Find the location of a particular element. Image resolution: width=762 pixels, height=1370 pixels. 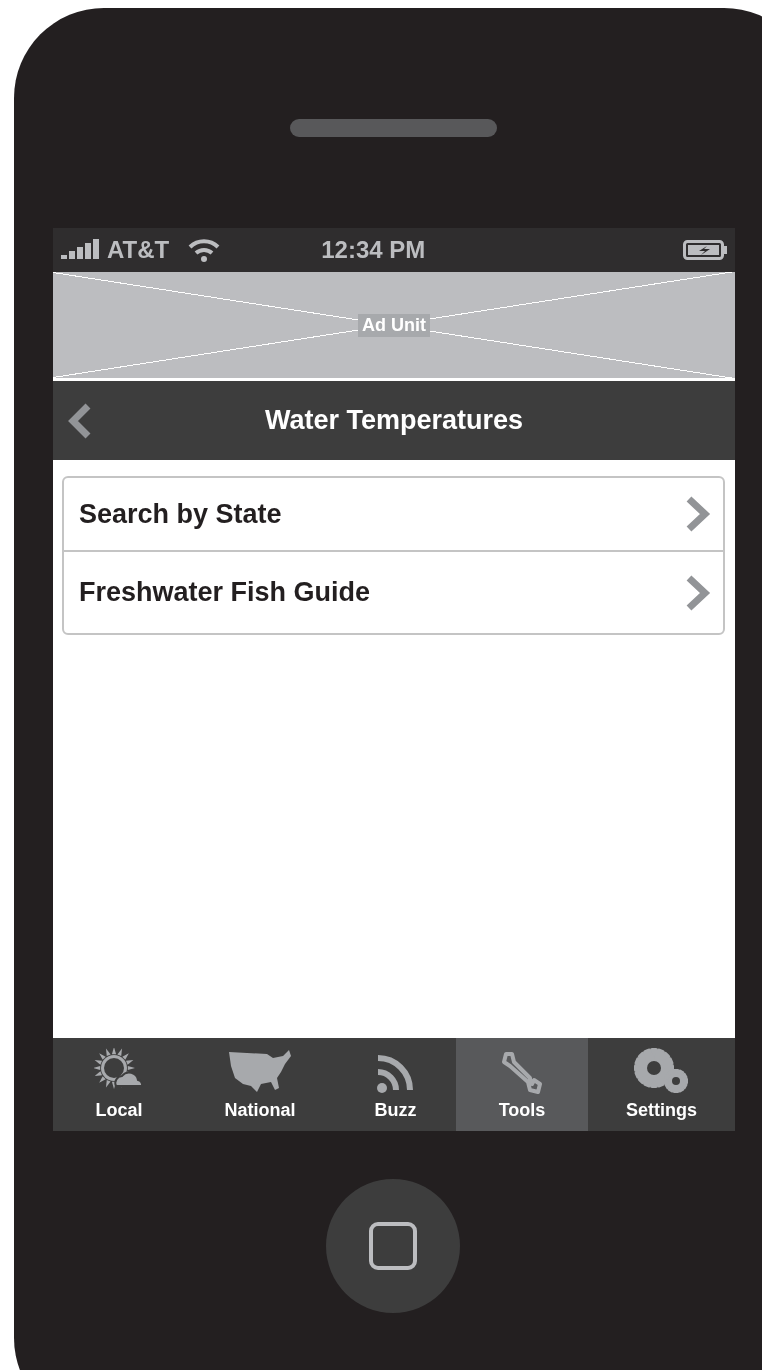

menu-row: Freshwater Fish Guide is located at coordinates (393, 591).